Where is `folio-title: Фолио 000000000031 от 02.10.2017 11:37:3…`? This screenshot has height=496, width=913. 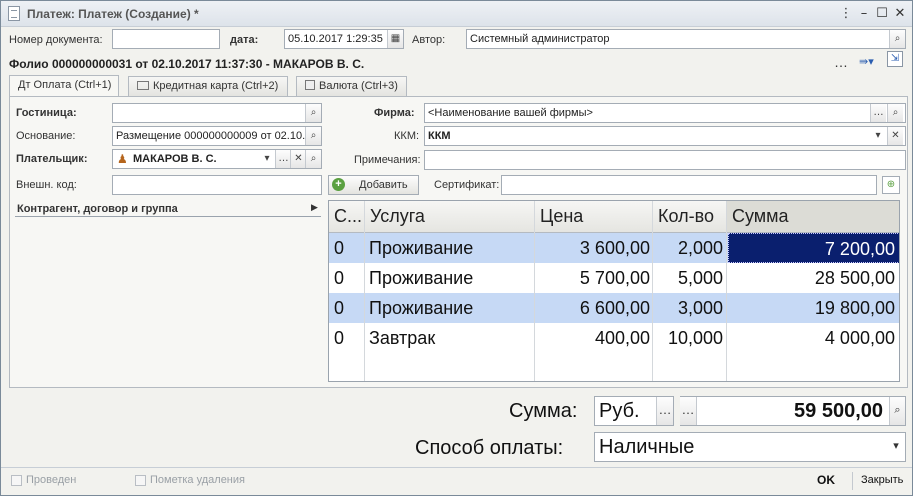
folio-title: Фолио 000000000031 от 02.10.2017 11:37:3… is located at coordinates (187, 64).